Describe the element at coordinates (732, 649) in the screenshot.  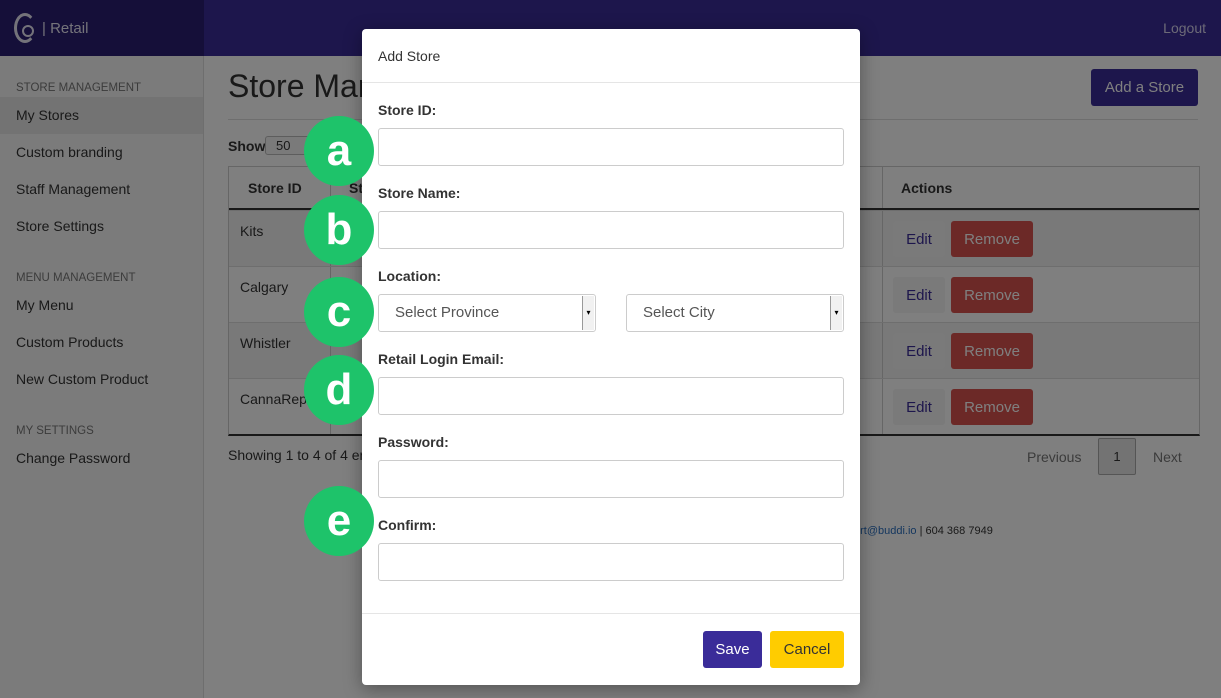
I see `save-button: Save` at that location.